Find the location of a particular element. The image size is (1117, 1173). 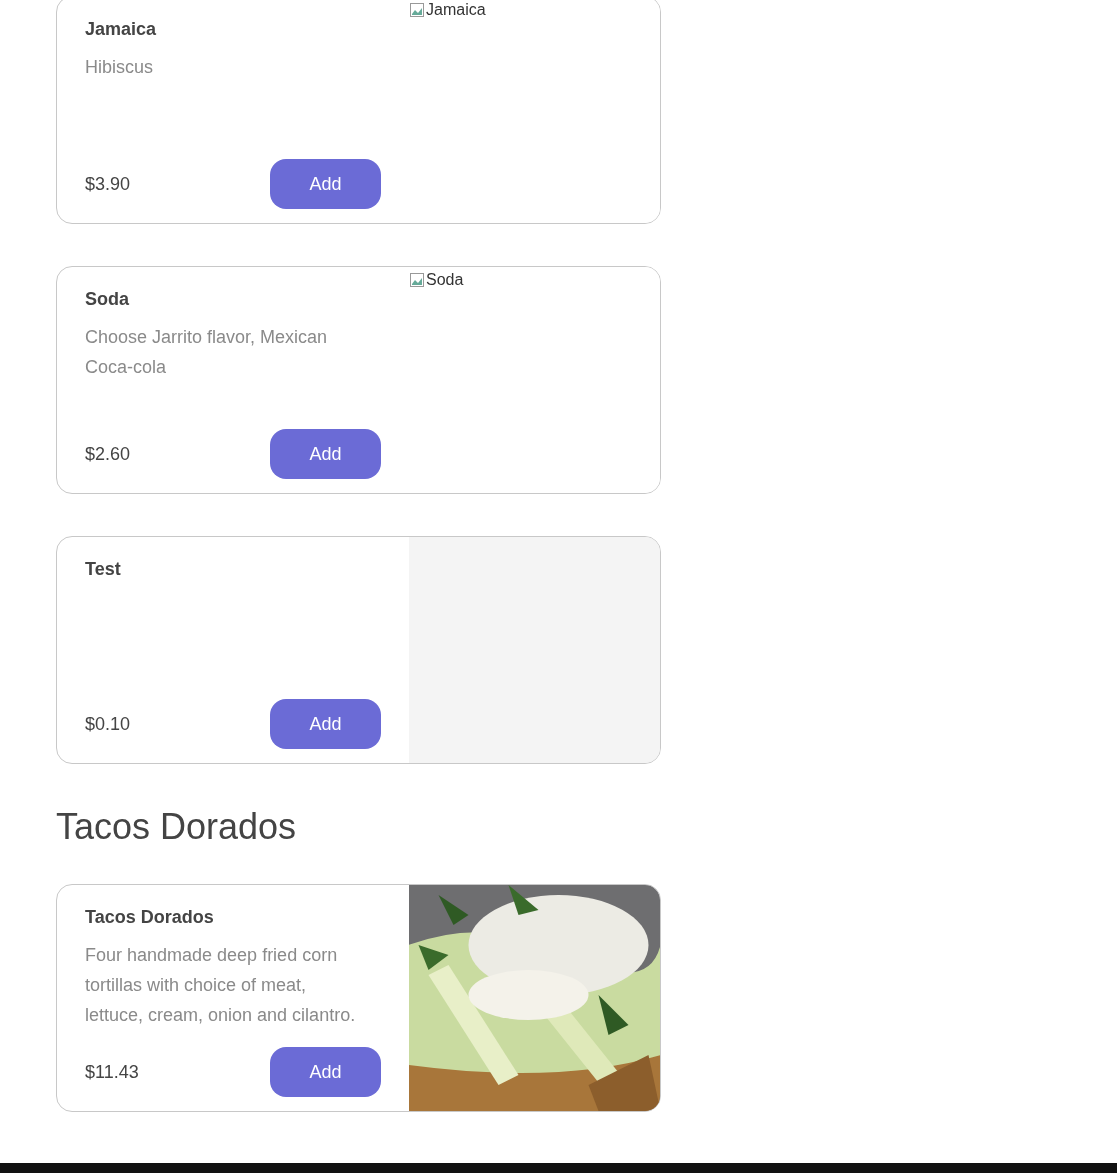

item-description: Hibiscus is located at coordinates (120, 67).